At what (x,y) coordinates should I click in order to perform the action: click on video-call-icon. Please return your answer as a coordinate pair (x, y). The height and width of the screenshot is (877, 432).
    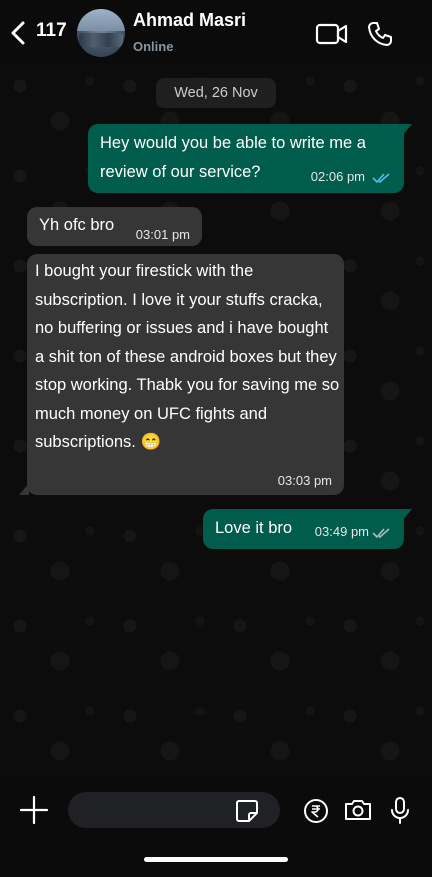
    Looking at the image, I should click on (332, 34).